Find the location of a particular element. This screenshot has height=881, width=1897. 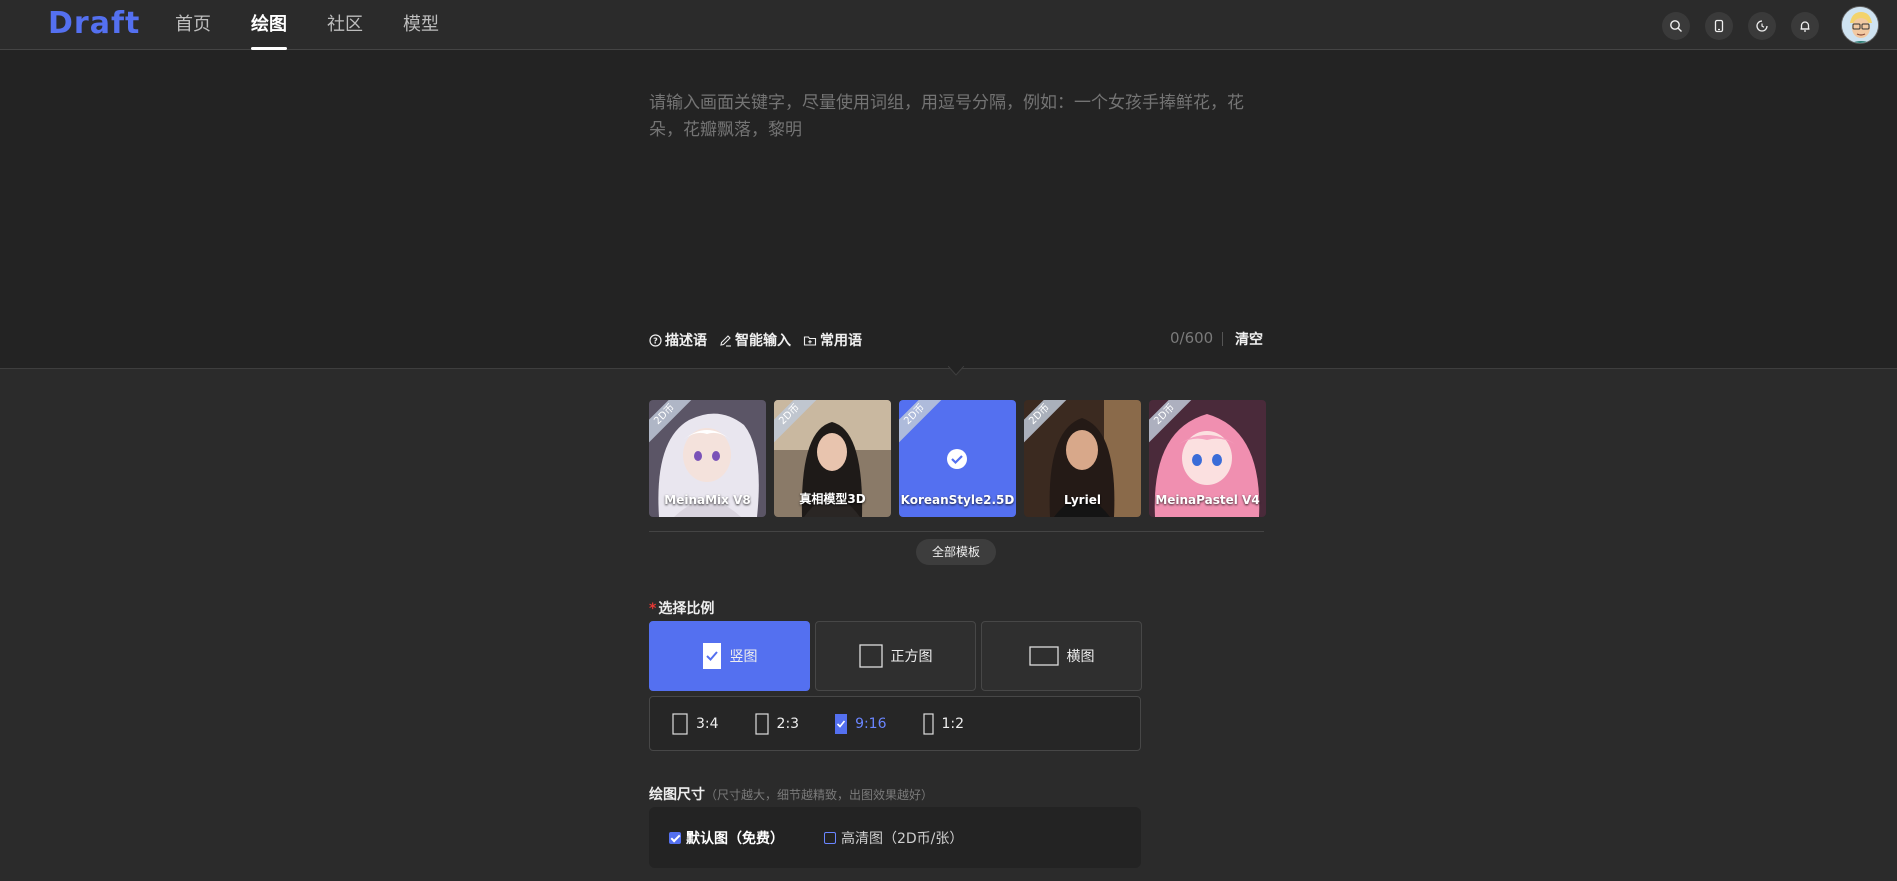

nav-item-draw: 绘图 is located at coordinates (269, 25).